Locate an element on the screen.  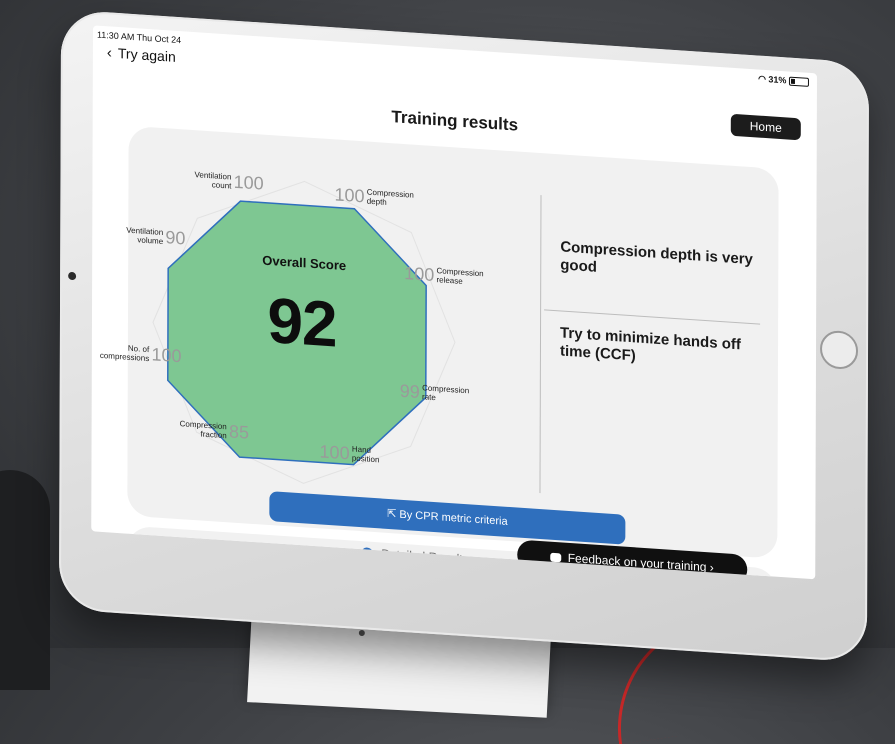
chat-bubble-icon is located at coordinates (556, 558).